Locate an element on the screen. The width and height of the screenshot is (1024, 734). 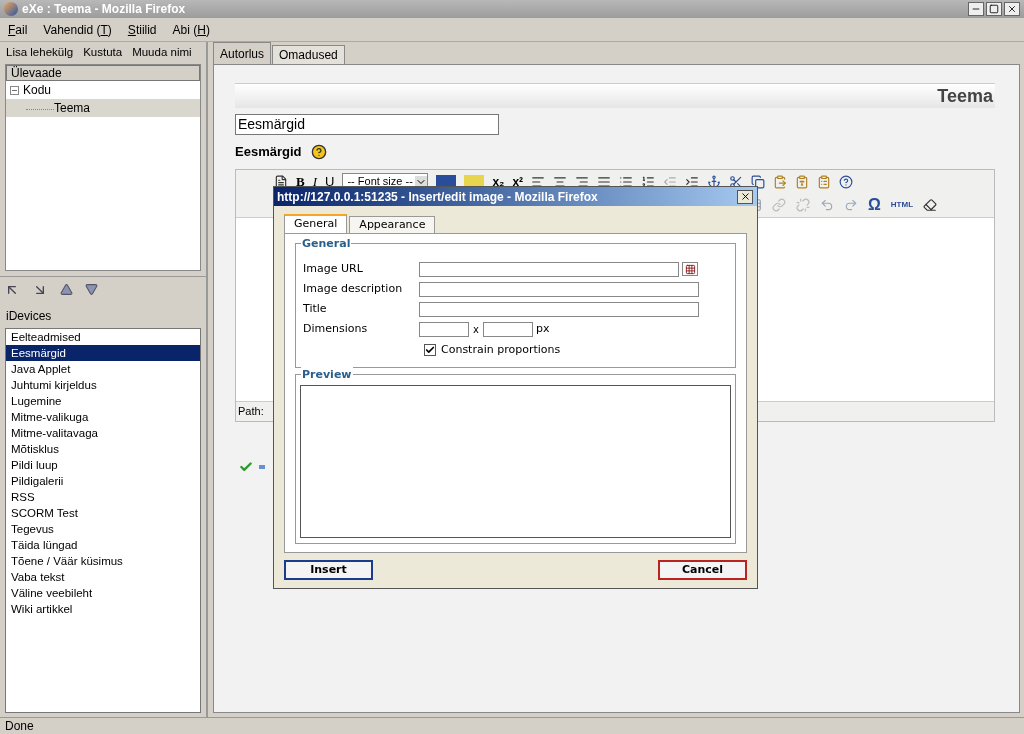
restore-icon is located at coordinates (994, 9).